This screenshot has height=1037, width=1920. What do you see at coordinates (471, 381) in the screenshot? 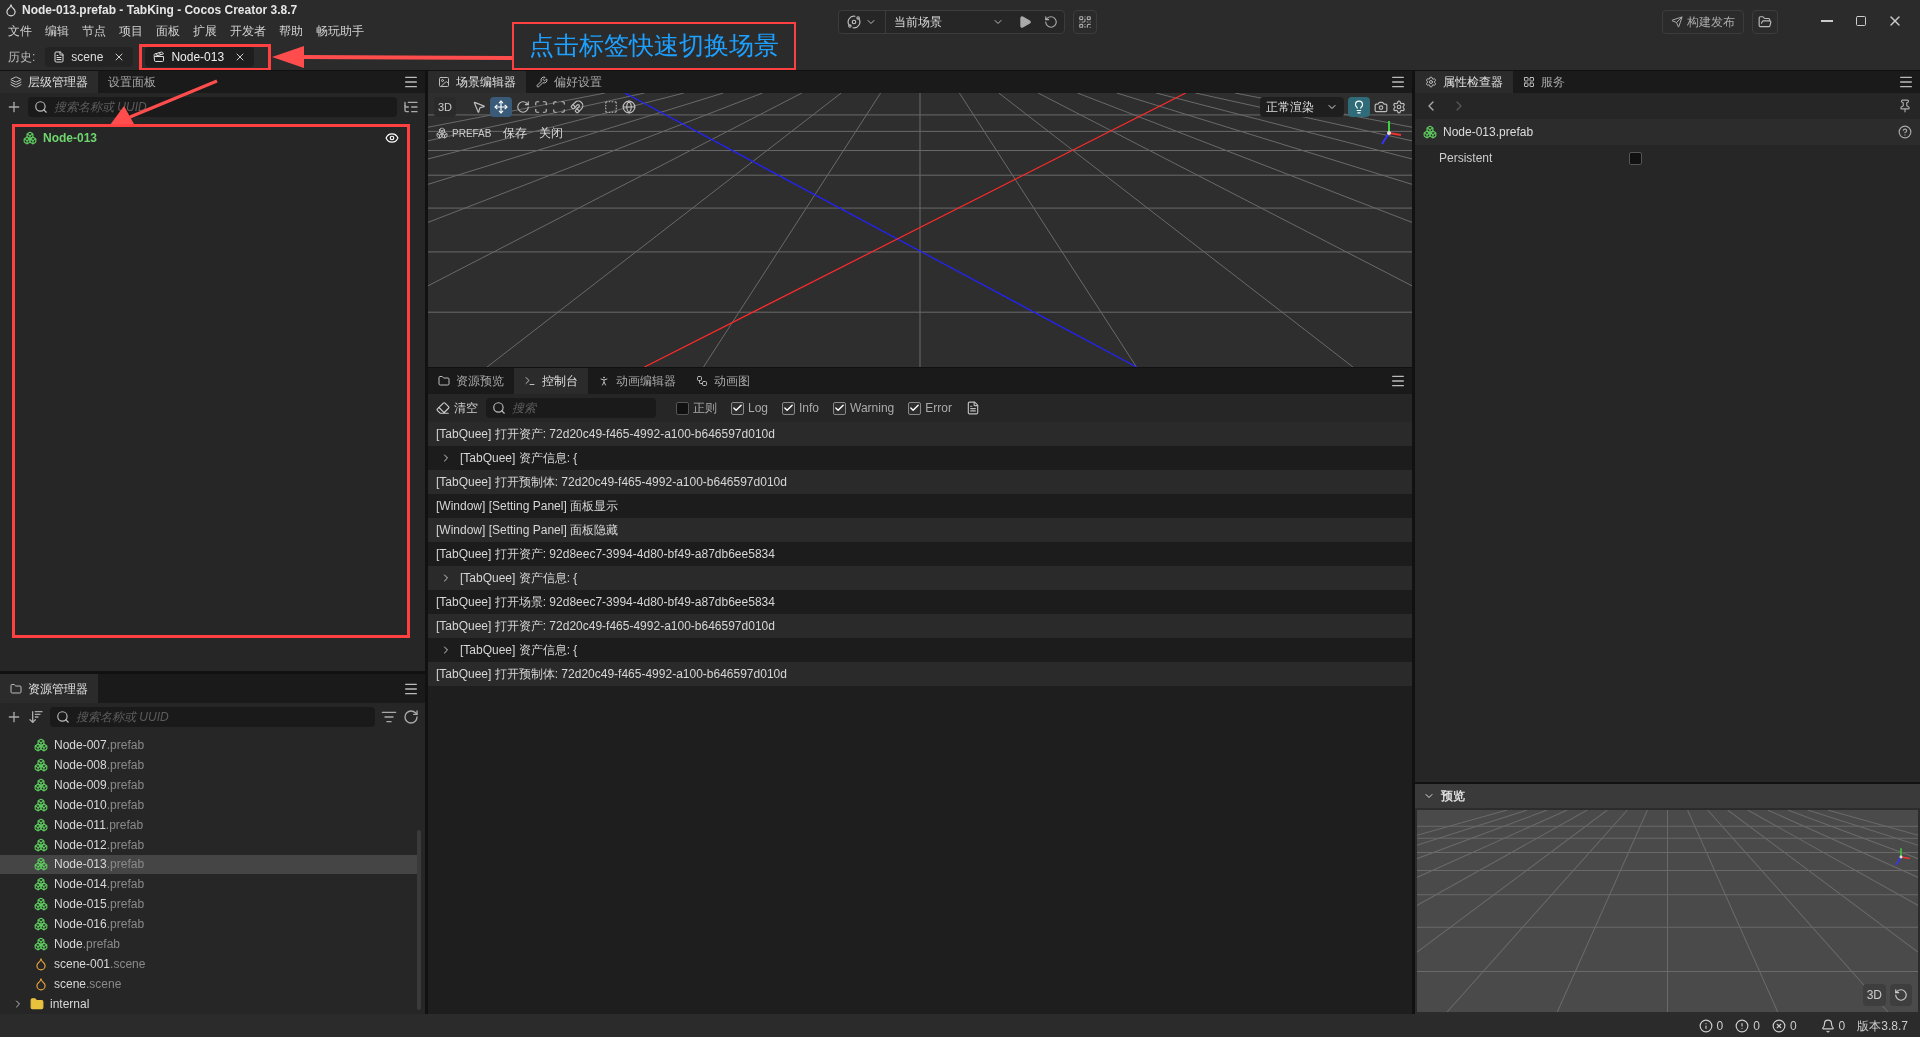
I see `panel-tab: 资源预览` at bounding box center [471, 381].